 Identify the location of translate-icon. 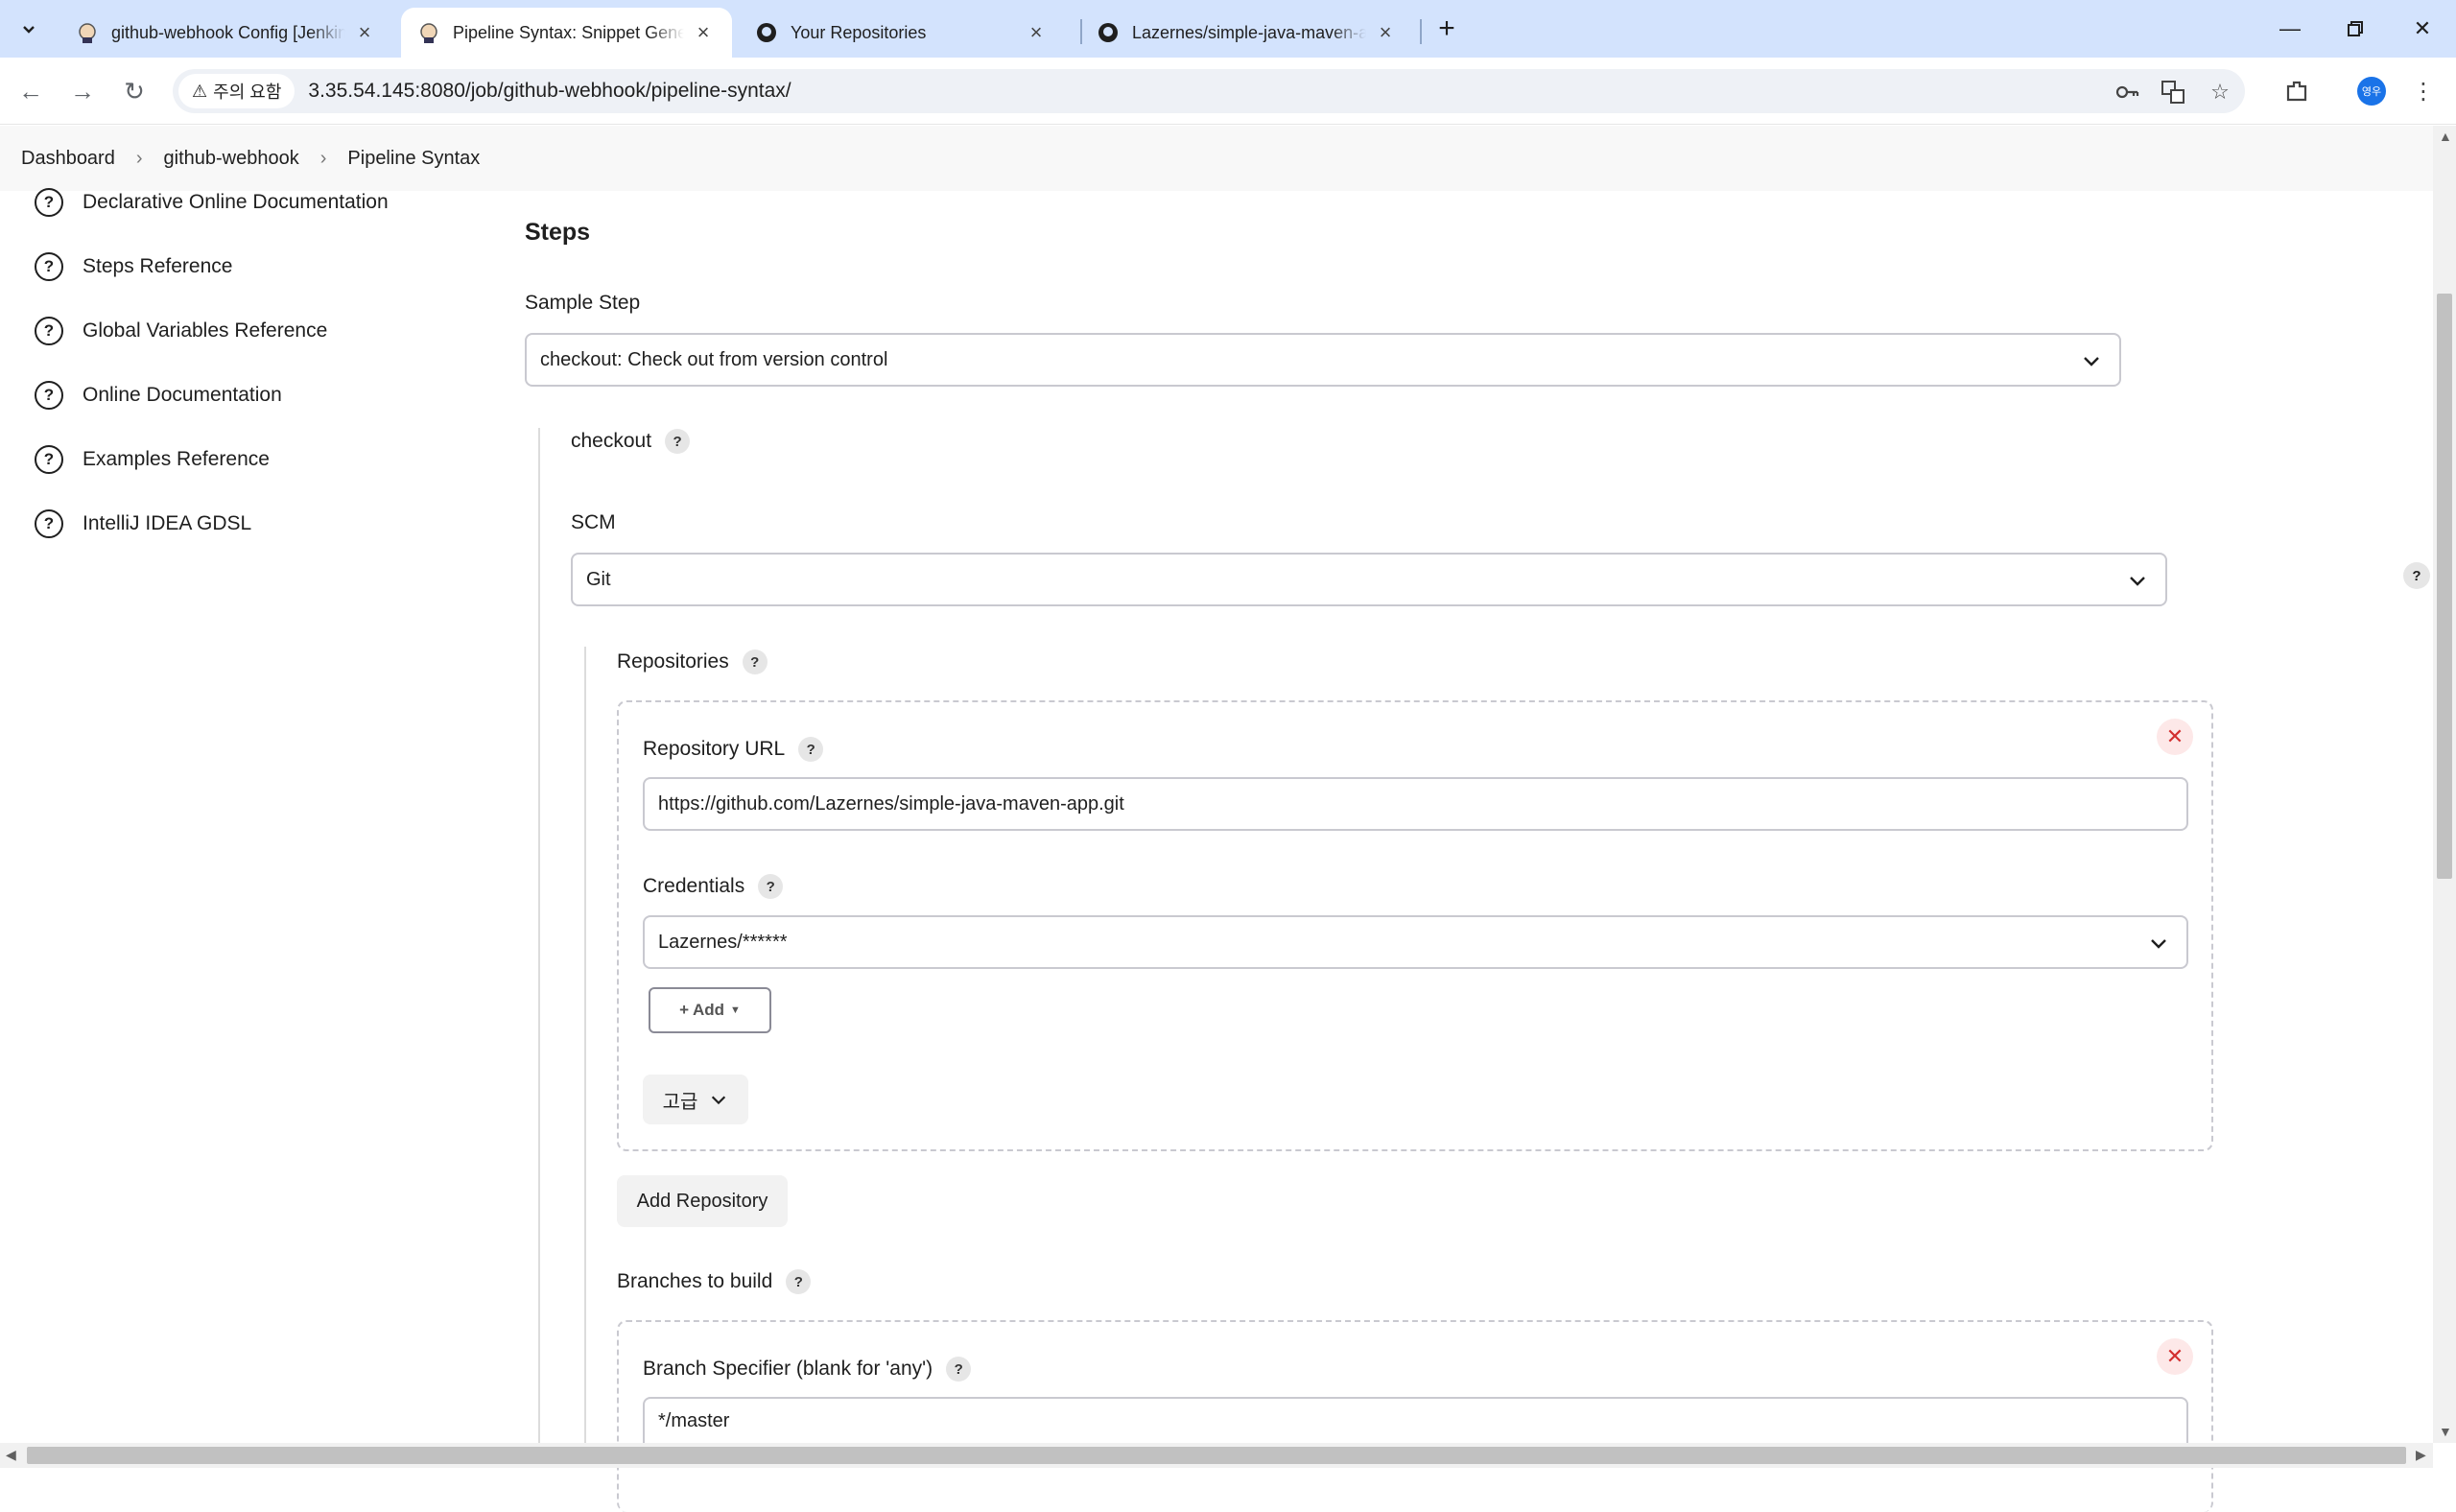
(2173, 92).